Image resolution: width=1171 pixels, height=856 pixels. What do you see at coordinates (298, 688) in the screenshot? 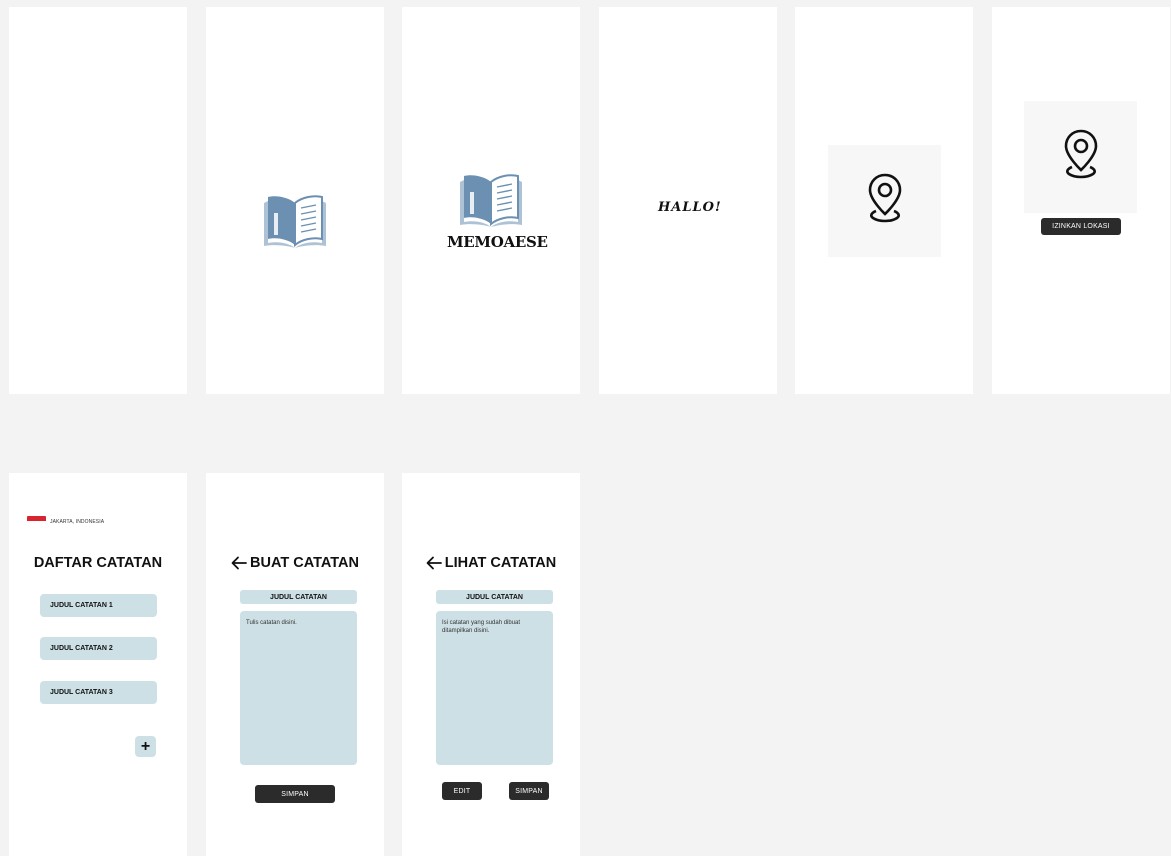
I see `note-body-field: Tulis catatan disini.` at bounding box center [298, 688].